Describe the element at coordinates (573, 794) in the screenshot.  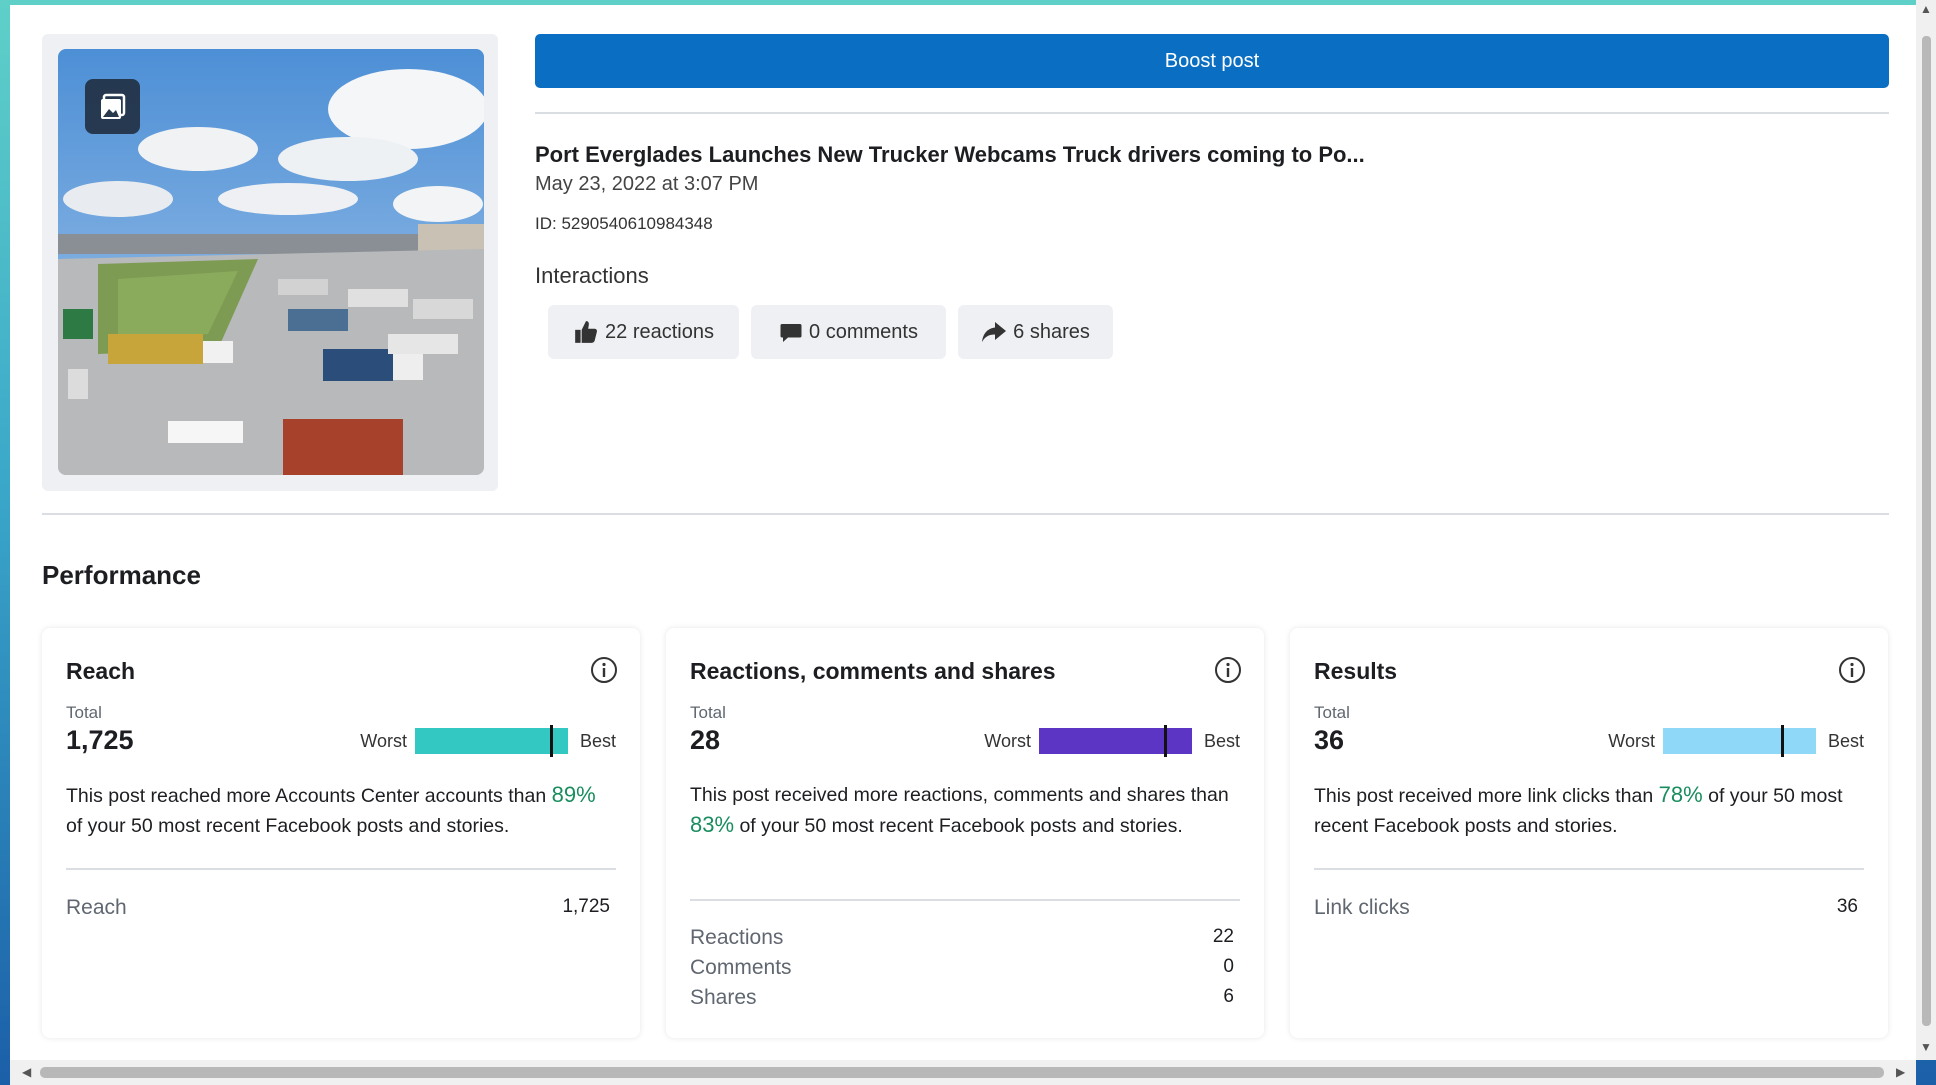
I see `percentile: 89%` at that location.